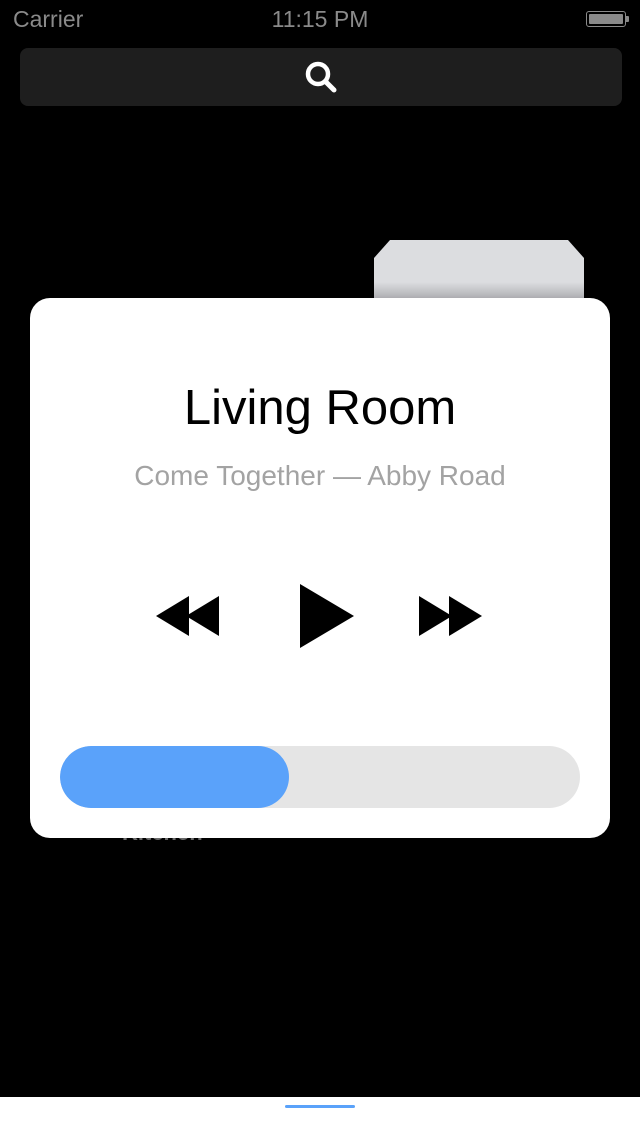 This screenshot has width=640, height=1136. I want to click on rewind-icon, so click(187, 616).